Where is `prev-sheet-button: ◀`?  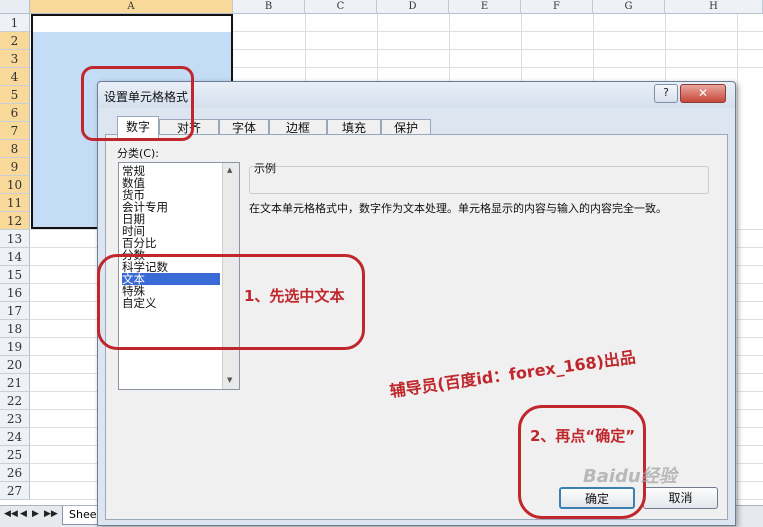 prev-sheet-button: ◀ is located at coordinates (23, 514).